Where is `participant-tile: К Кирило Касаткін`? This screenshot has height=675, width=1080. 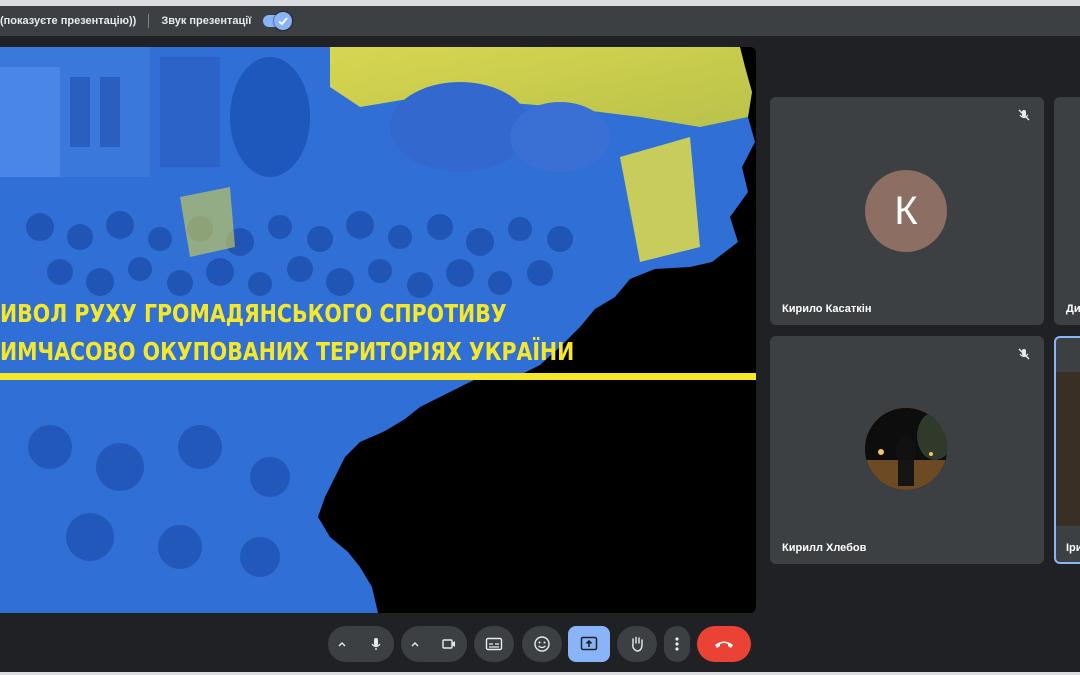
participant-tile: К Кирило Касаткін is located at coordinates (907, 211).